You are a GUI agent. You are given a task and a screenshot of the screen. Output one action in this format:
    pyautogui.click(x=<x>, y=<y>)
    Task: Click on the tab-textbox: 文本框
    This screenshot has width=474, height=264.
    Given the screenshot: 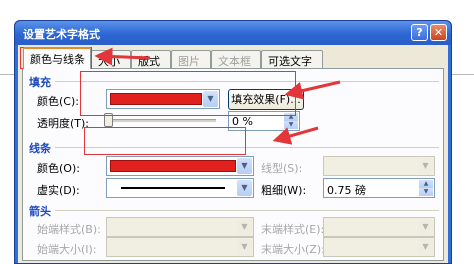 What is the action you would take?
    pyautogui.click(x=236, y=59)
    